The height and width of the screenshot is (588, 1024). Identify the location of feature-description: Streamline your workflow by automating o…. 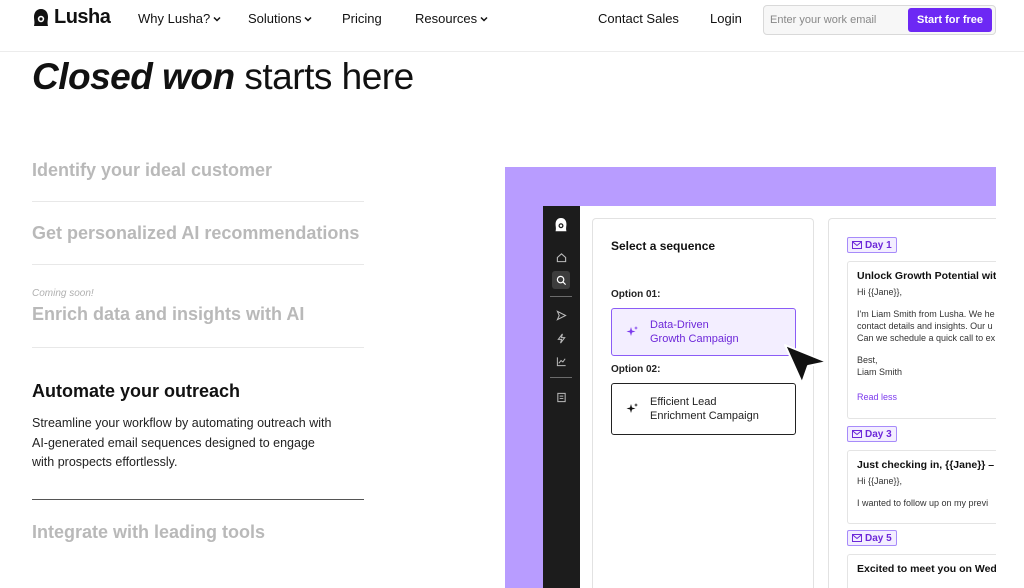
(182, 442).